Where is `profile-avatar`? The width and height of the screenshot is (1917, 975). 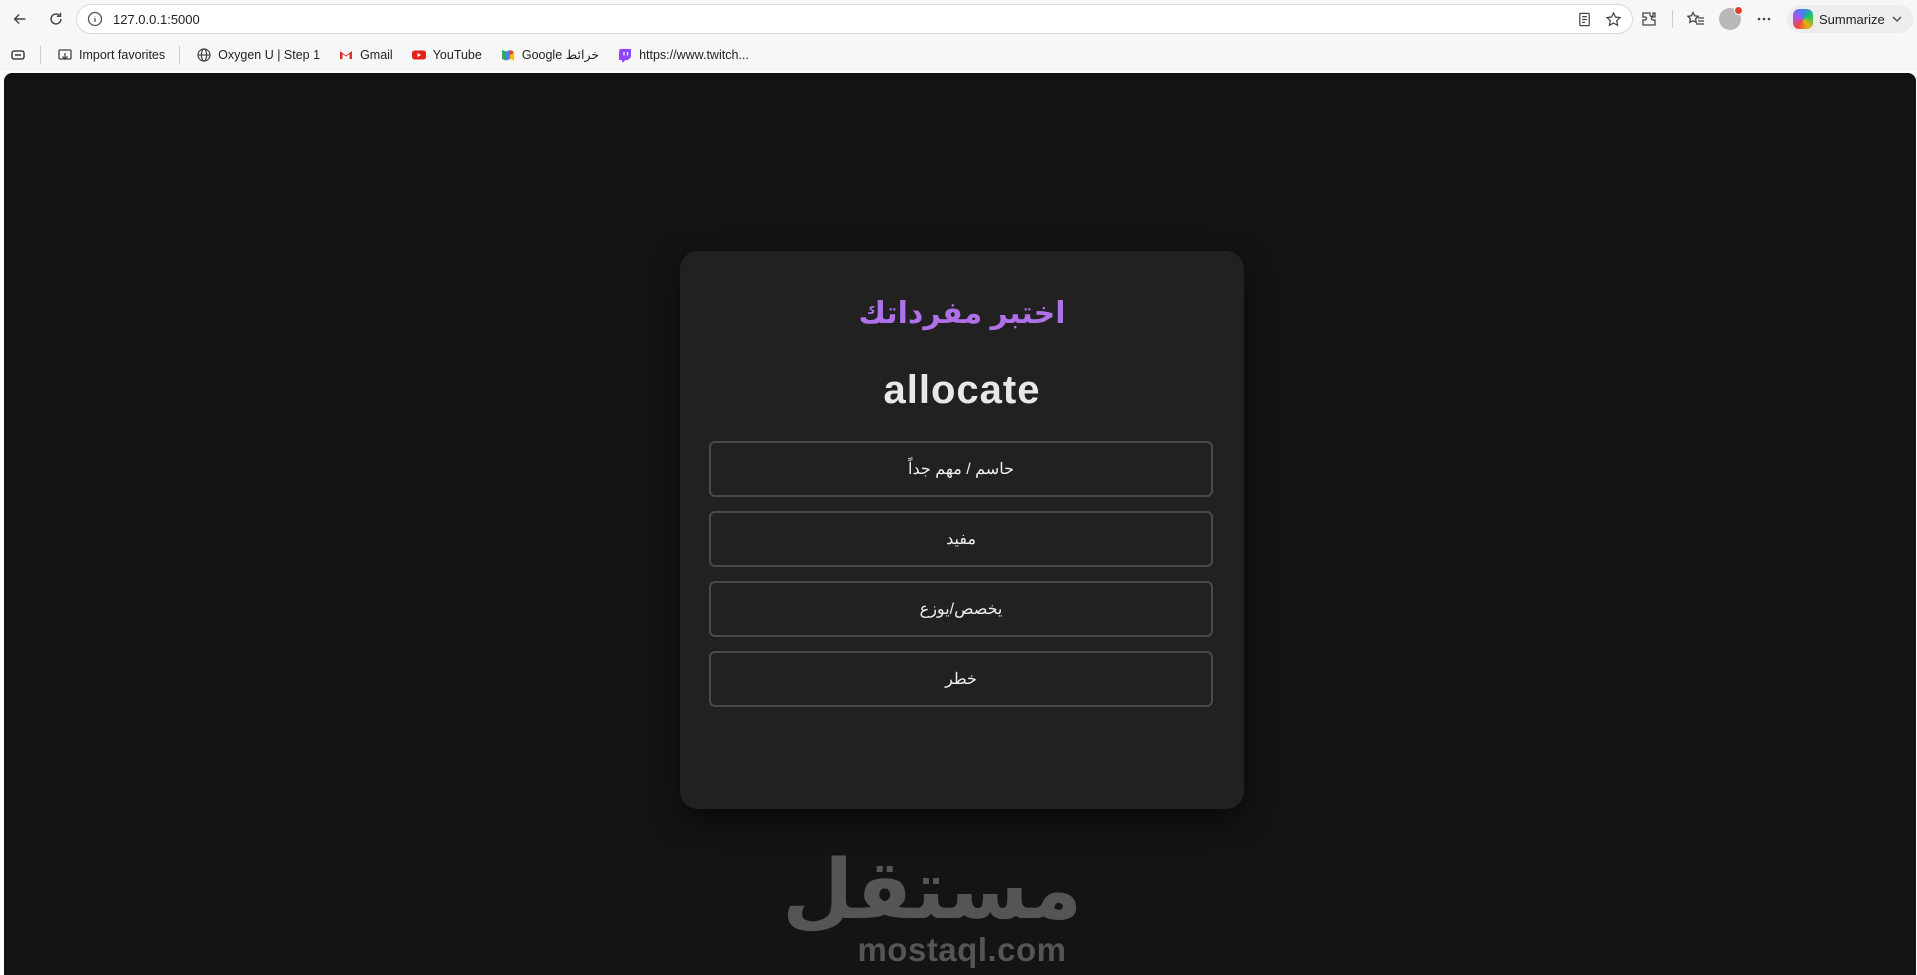
profile-avatar is located at coordinates (1731, 18).